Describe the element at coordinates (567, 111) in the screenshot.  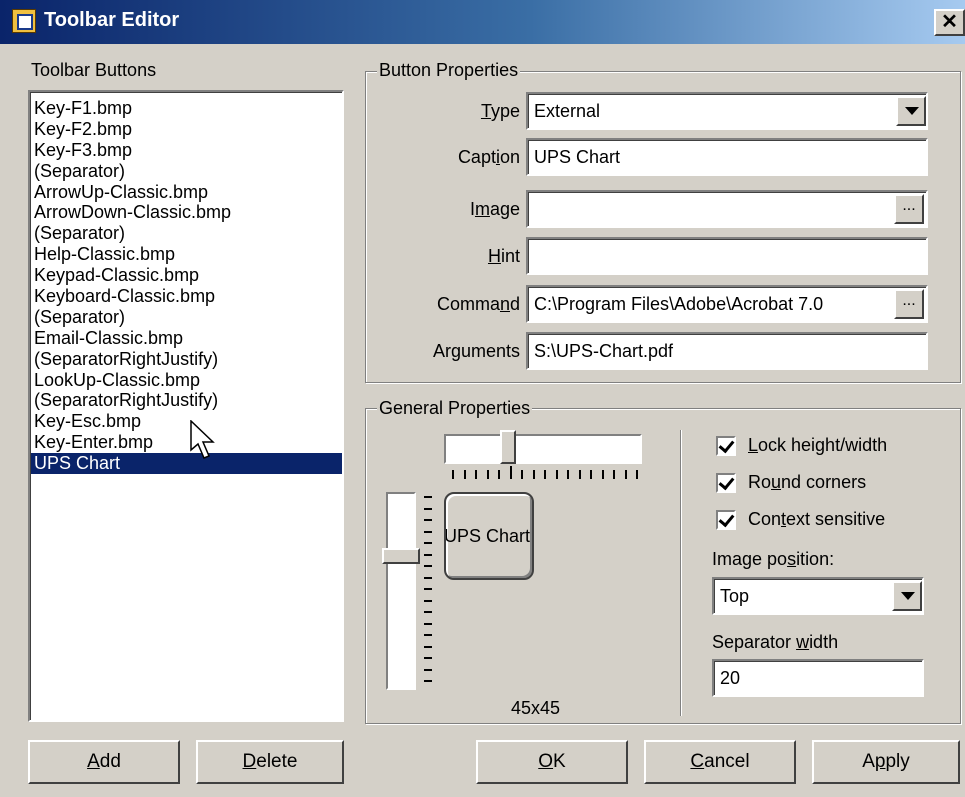
I see `type-value: External` at that location.